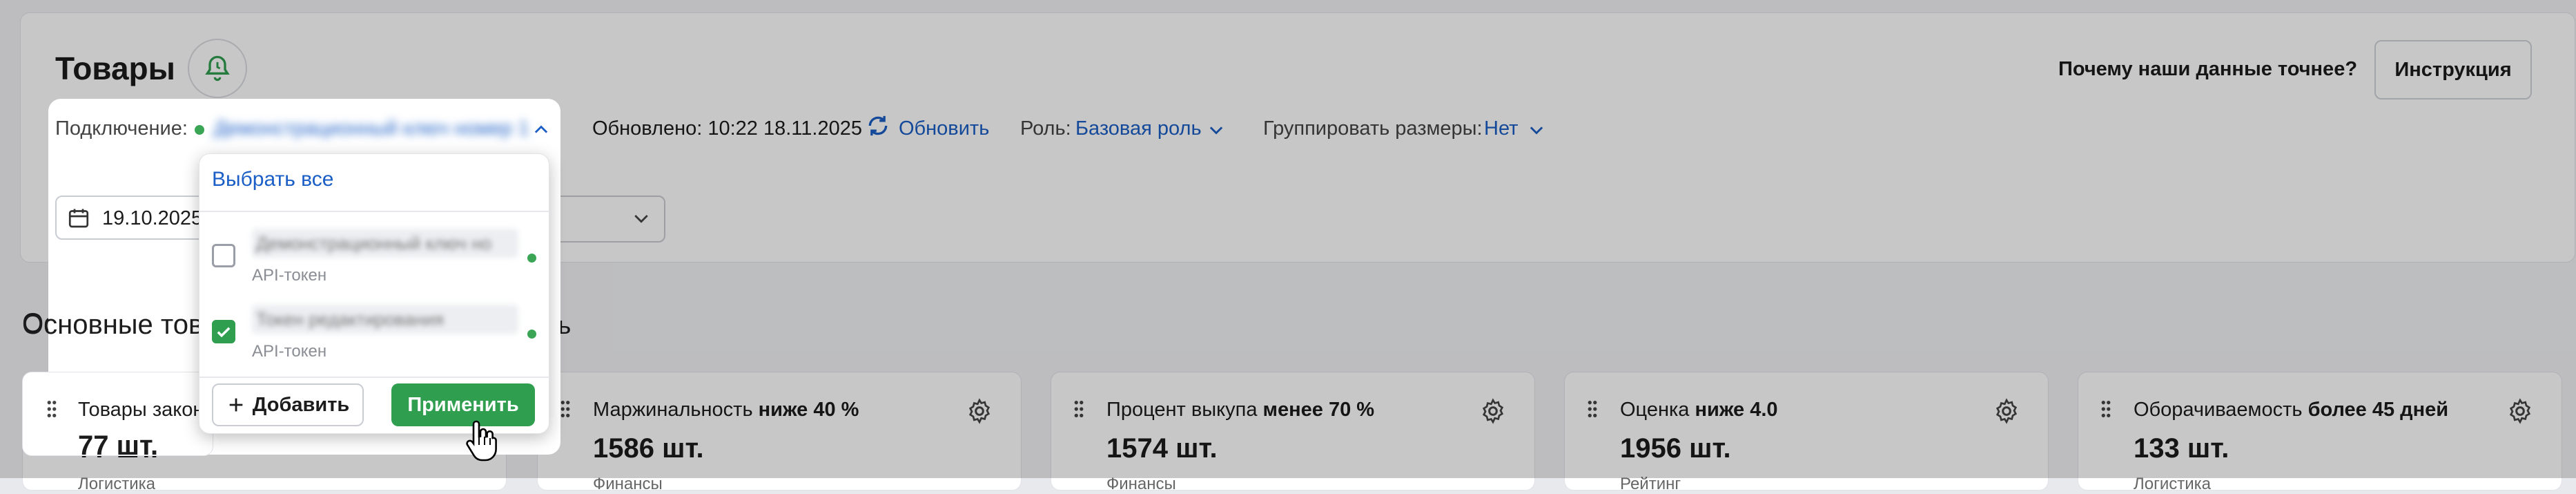  Describe the element at coordinates (2207, 70) in the screenshot. I see `why-data-link: Почему наши данные точнее?` at that location.